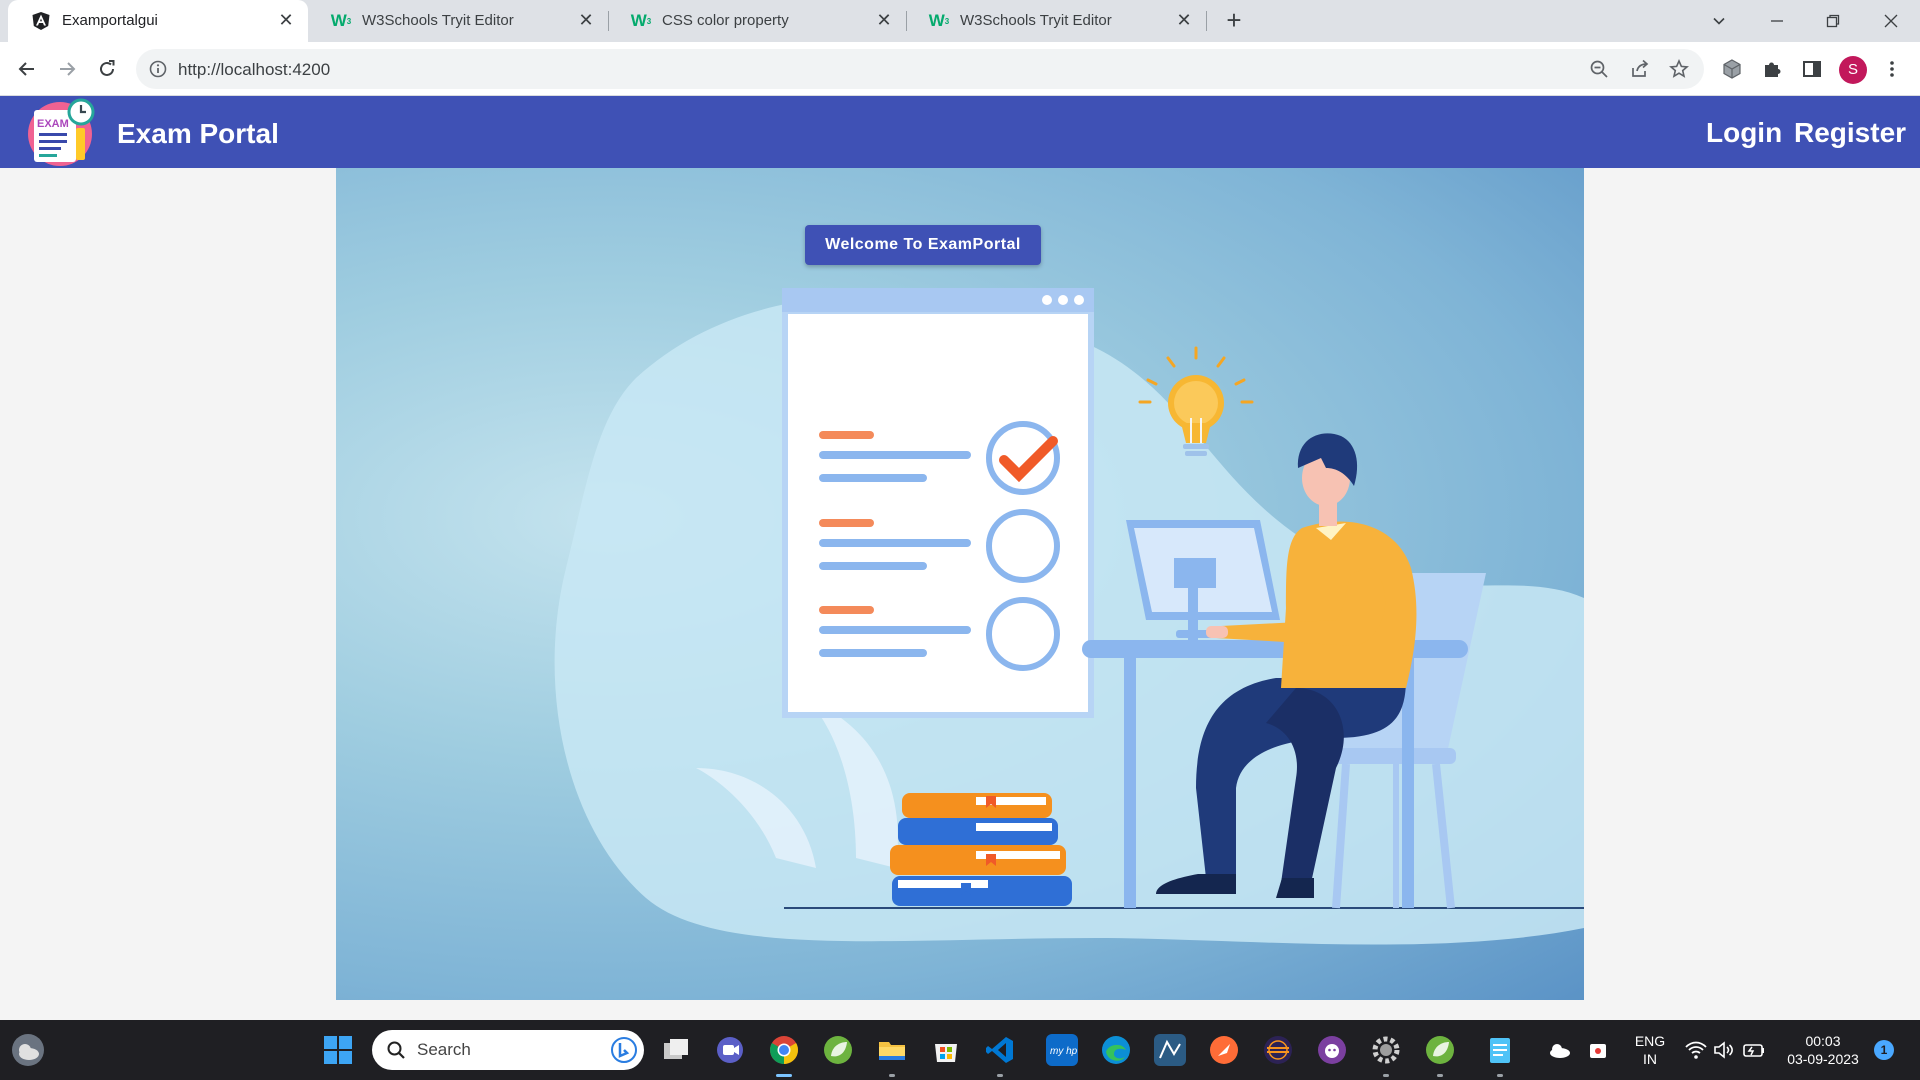 The image size is (1920, 1080). Describe the element at coordinates (1234, 21) in the screenshot. I see `new-tab-button: +` at that location.